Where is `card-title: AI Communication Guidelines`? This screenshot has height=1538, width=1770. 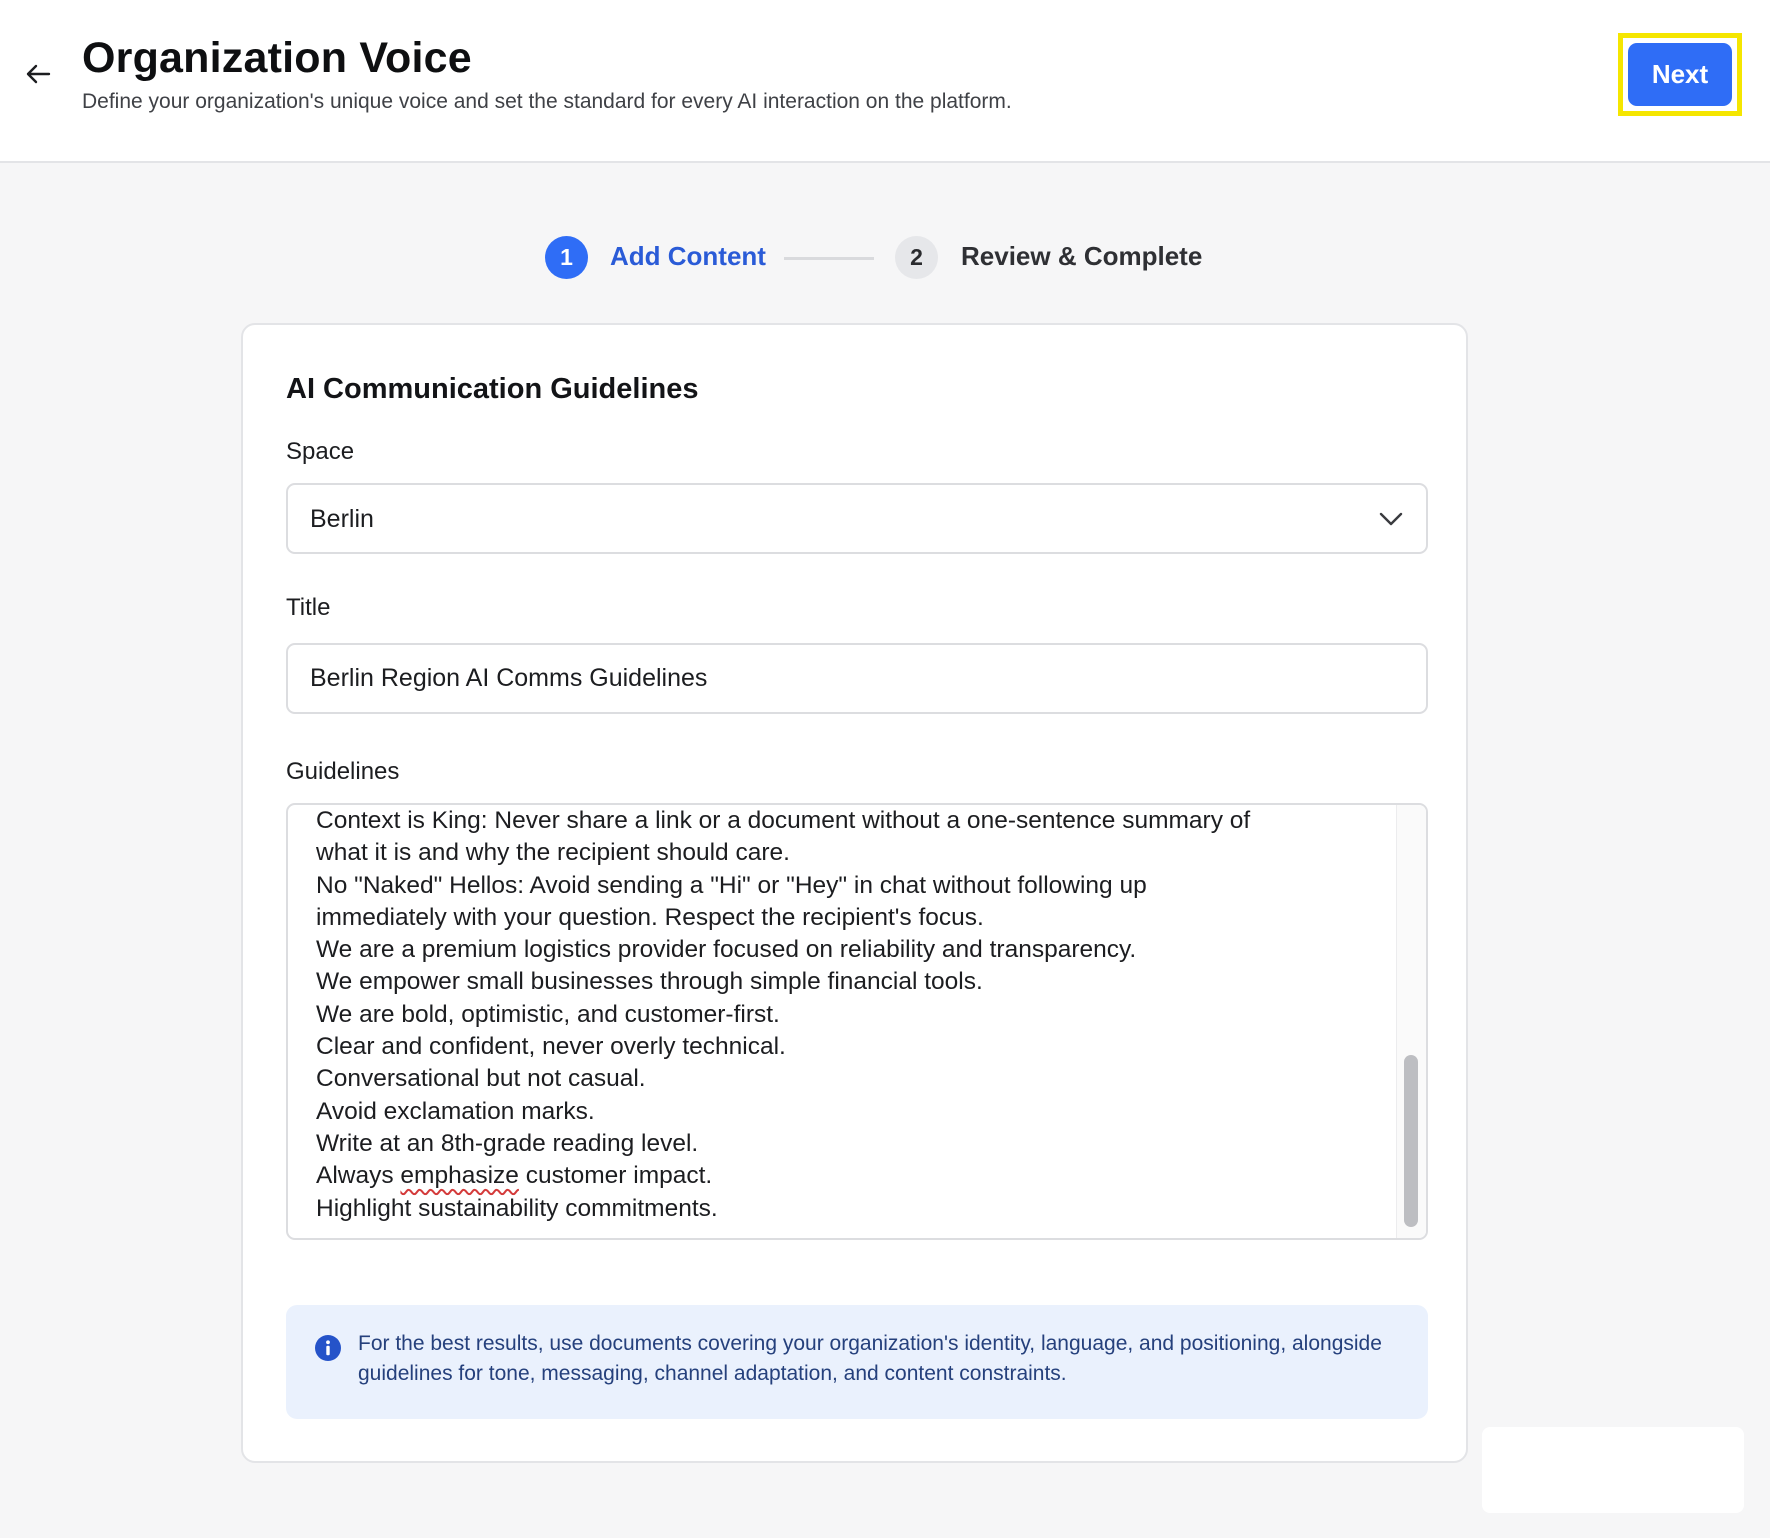 card-title: AI Communication Guidelines is located at coordinates (492, 389).